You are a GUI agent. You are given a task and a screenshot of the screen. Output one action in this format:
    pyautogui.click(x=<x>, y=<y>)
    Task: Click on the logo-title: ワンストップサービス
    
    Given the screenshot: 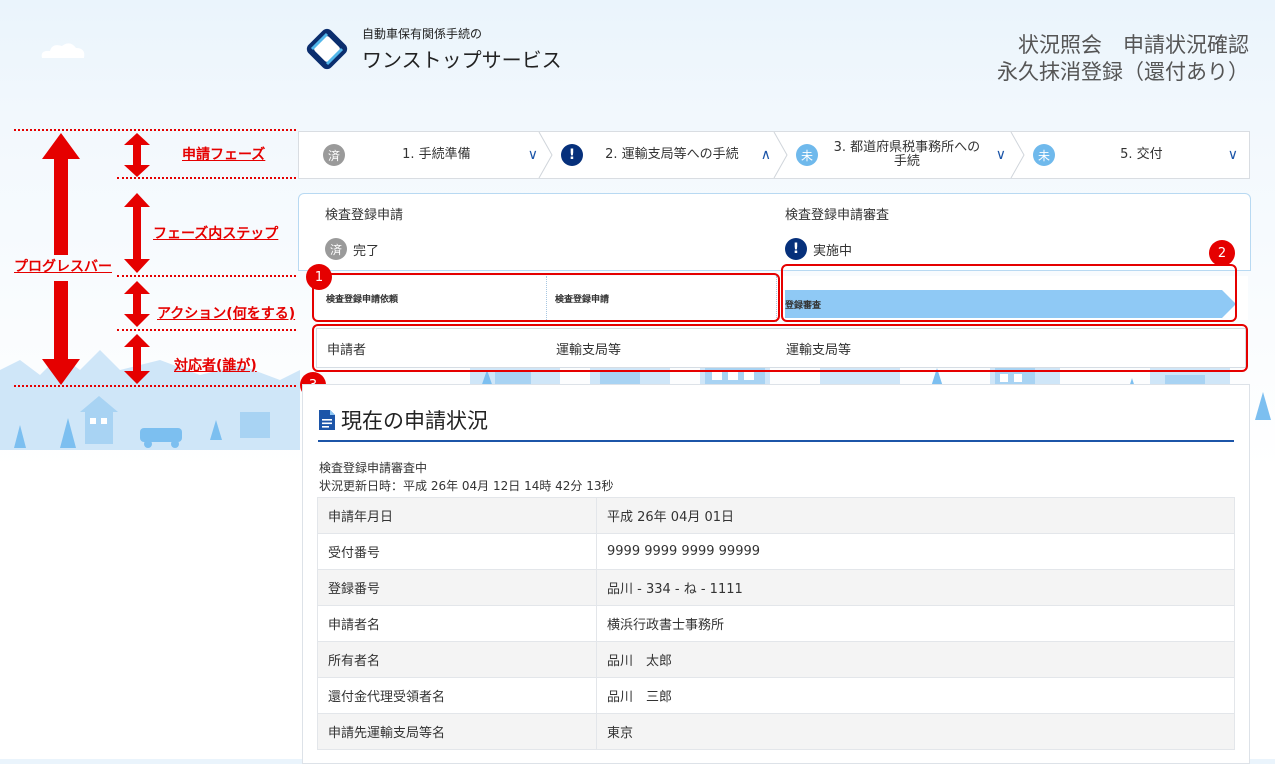 What is the action you would take?
    pyautogui.click(x=462, y=60)
    